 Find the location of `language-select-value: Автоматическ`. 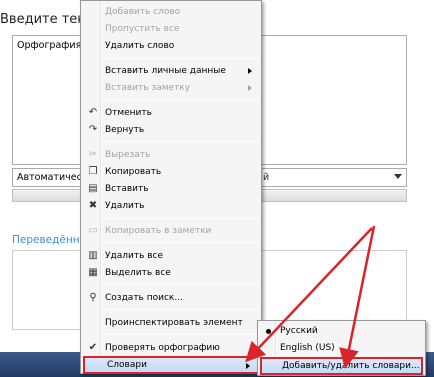

language-select-value: Автоматическ is located at coordinates (52, 177).